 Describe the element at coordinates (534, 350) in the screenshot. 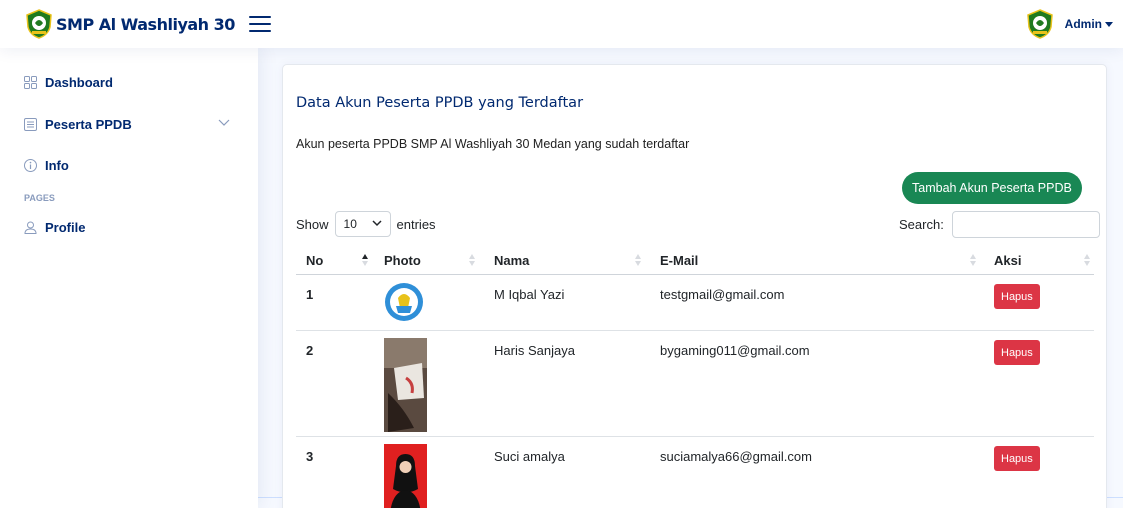

I see `cell-nama: Haris Sanjaya` at that location.